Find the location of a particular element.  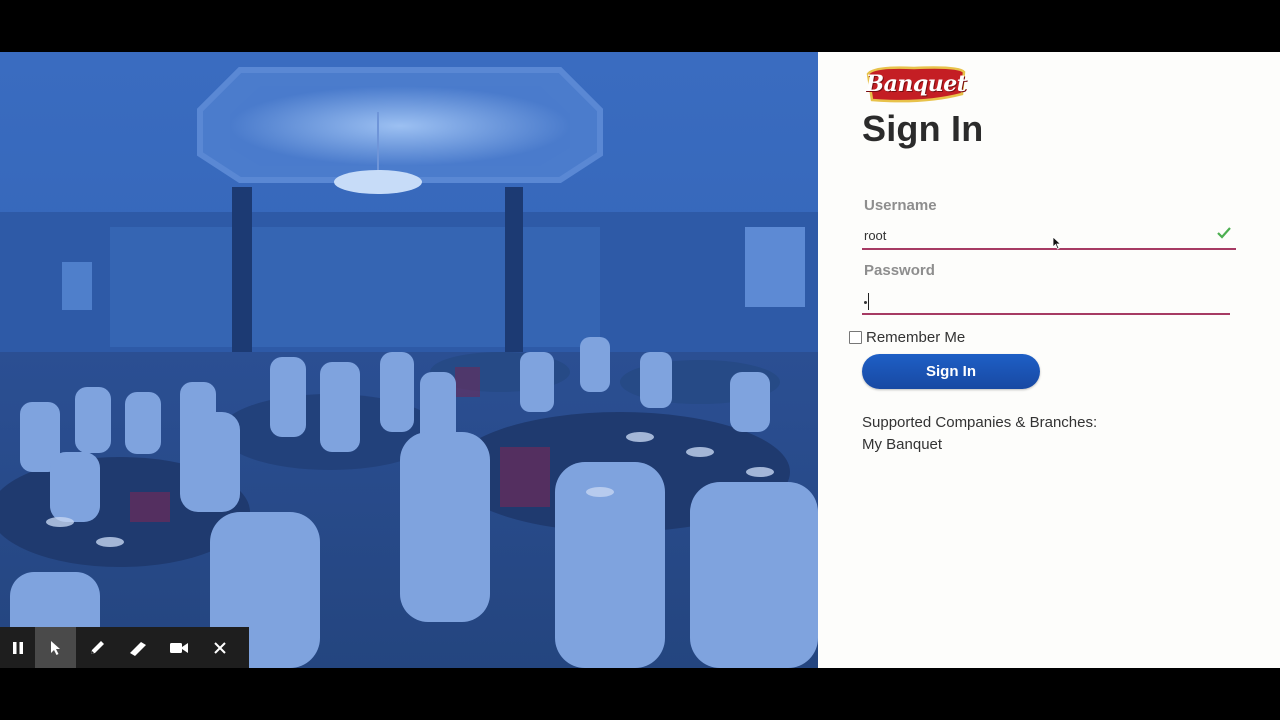

pen-tool-button is located at coordinates (96, 647).